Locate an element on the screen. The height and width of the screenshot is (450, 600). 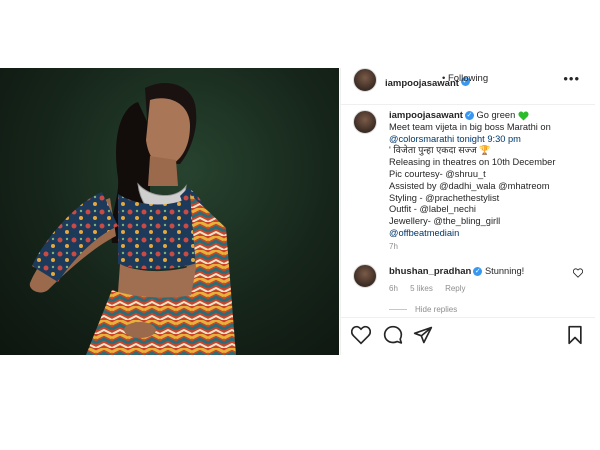
caption-line: Jewellery- @the_bling_girll is located at coordinates (445, 221).